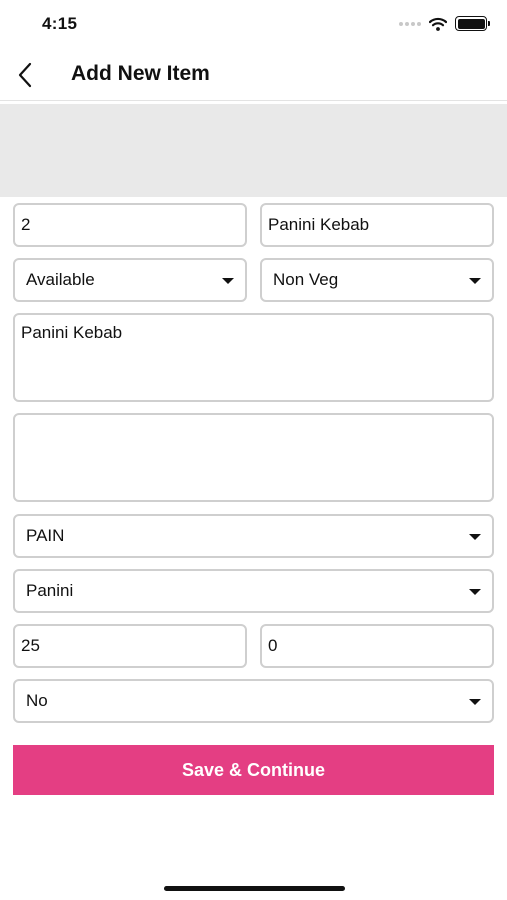 The image size is (507, 900). What do you see at coordinates (377, 646) in the screenshot?
I see `discount-field: 0` at bounding box center [377, 646].